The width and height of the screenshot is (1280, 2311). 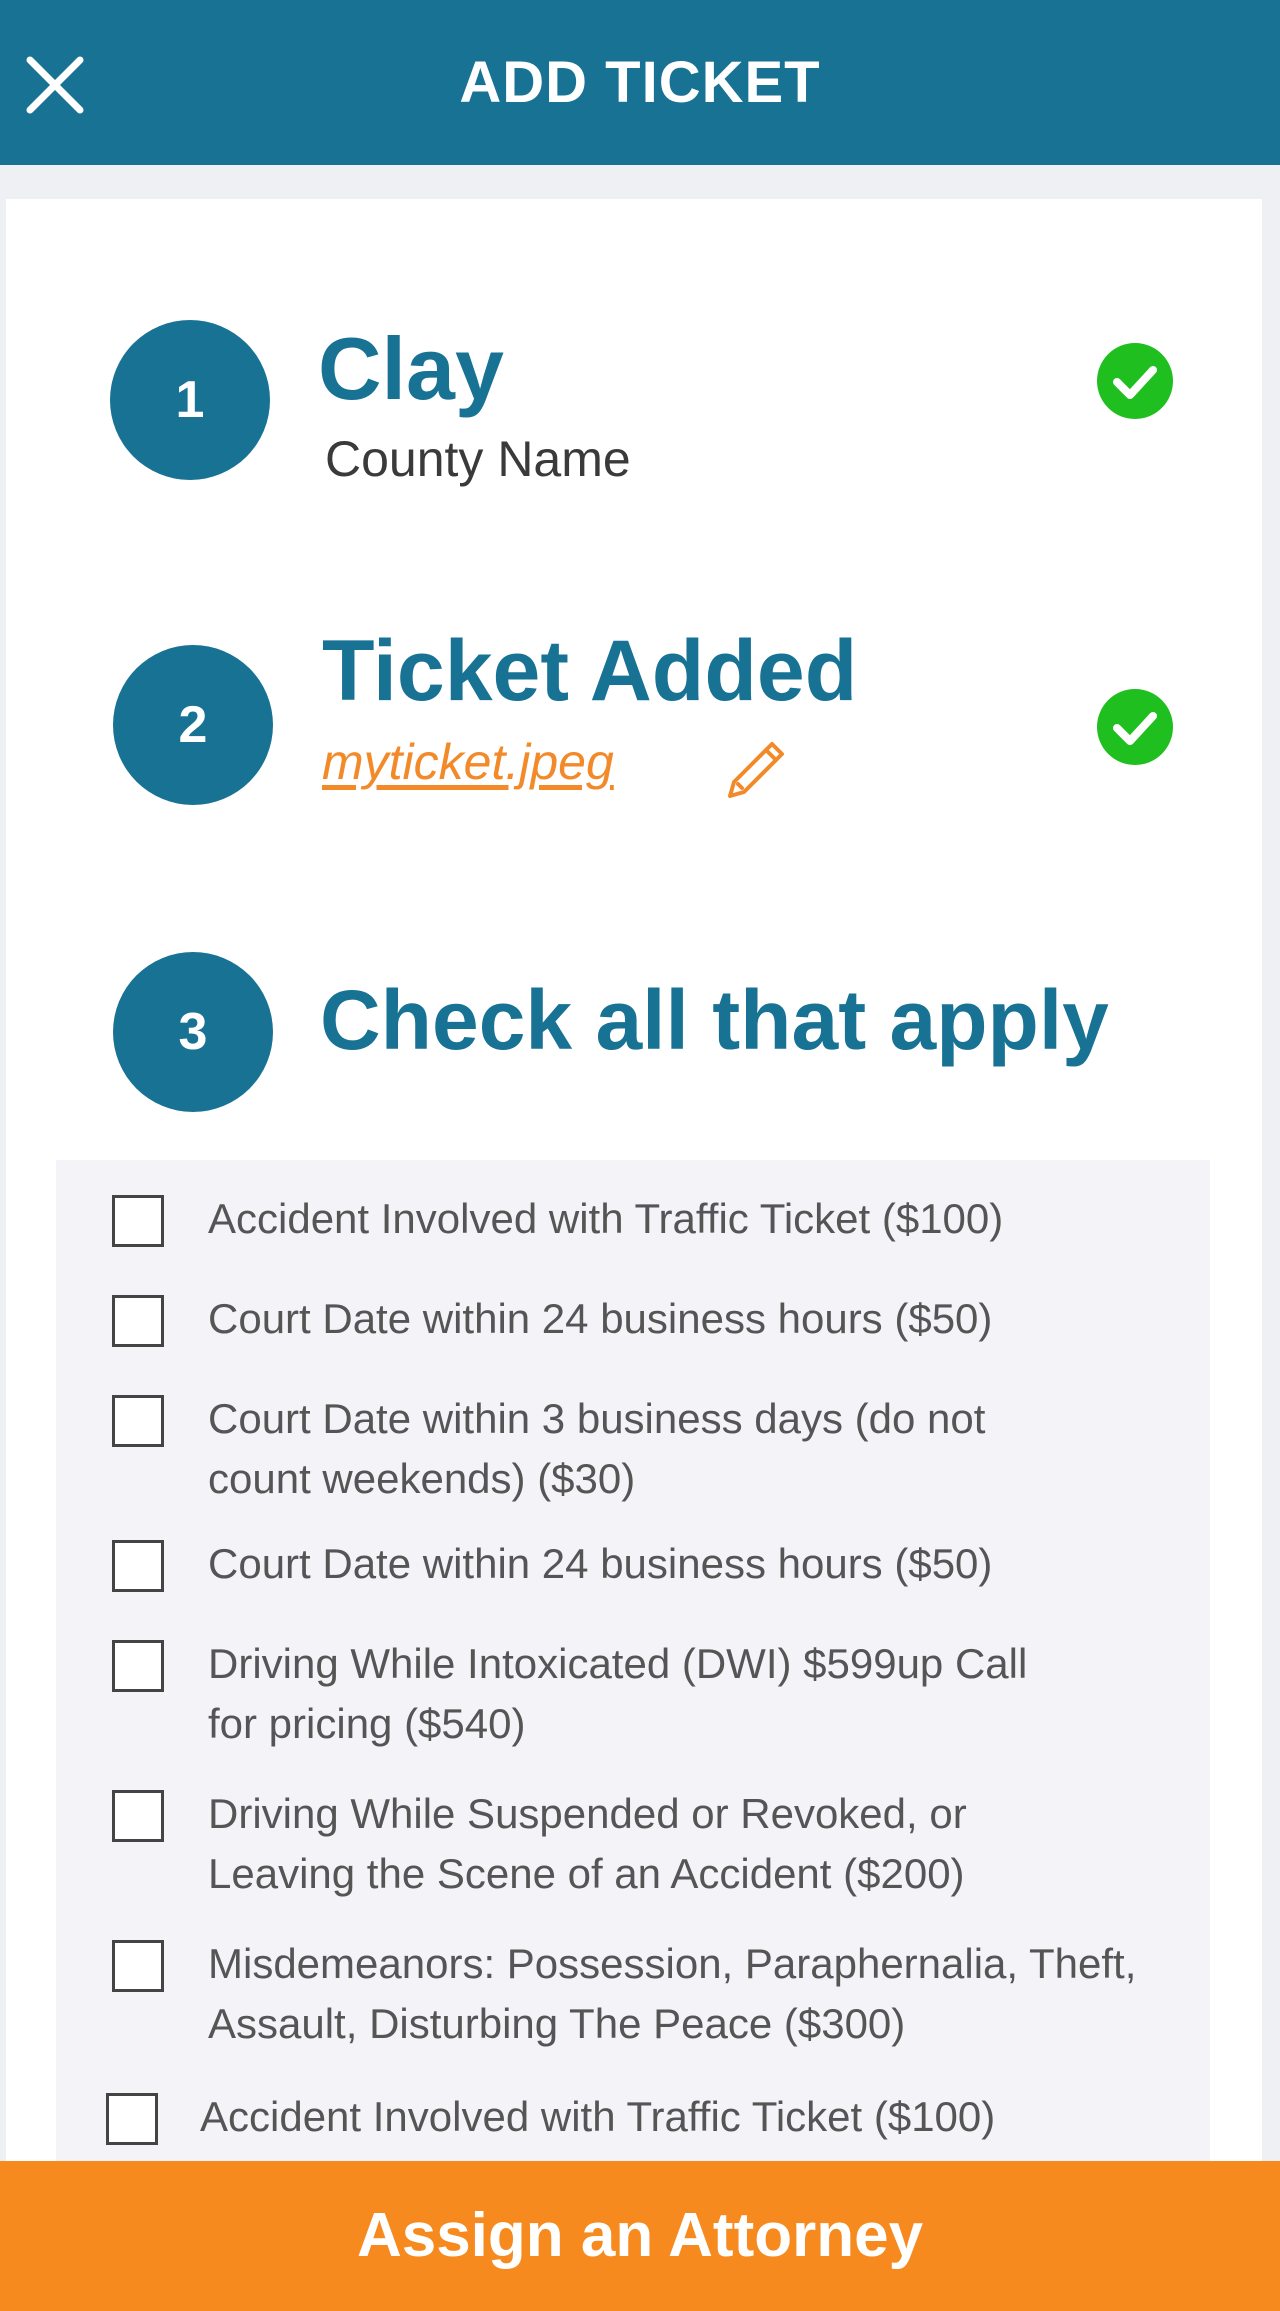 What do you see at coordinates (411, 368) in the screenshot?
I see `county-title: Clay` at bounding box center [411, 368].